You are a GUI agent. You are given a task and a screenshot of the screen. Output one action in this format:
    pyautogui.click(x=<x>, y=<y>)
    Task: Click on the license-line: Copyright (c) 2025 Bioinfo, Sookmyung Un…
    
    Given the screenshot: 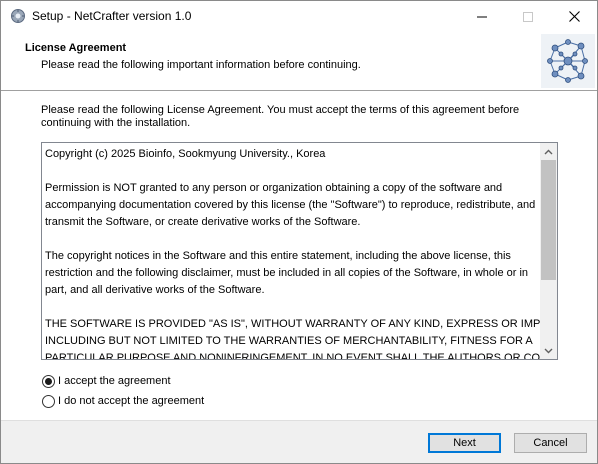 What is the action you would take?
    pyautogui.click(x=185, y=154)
    